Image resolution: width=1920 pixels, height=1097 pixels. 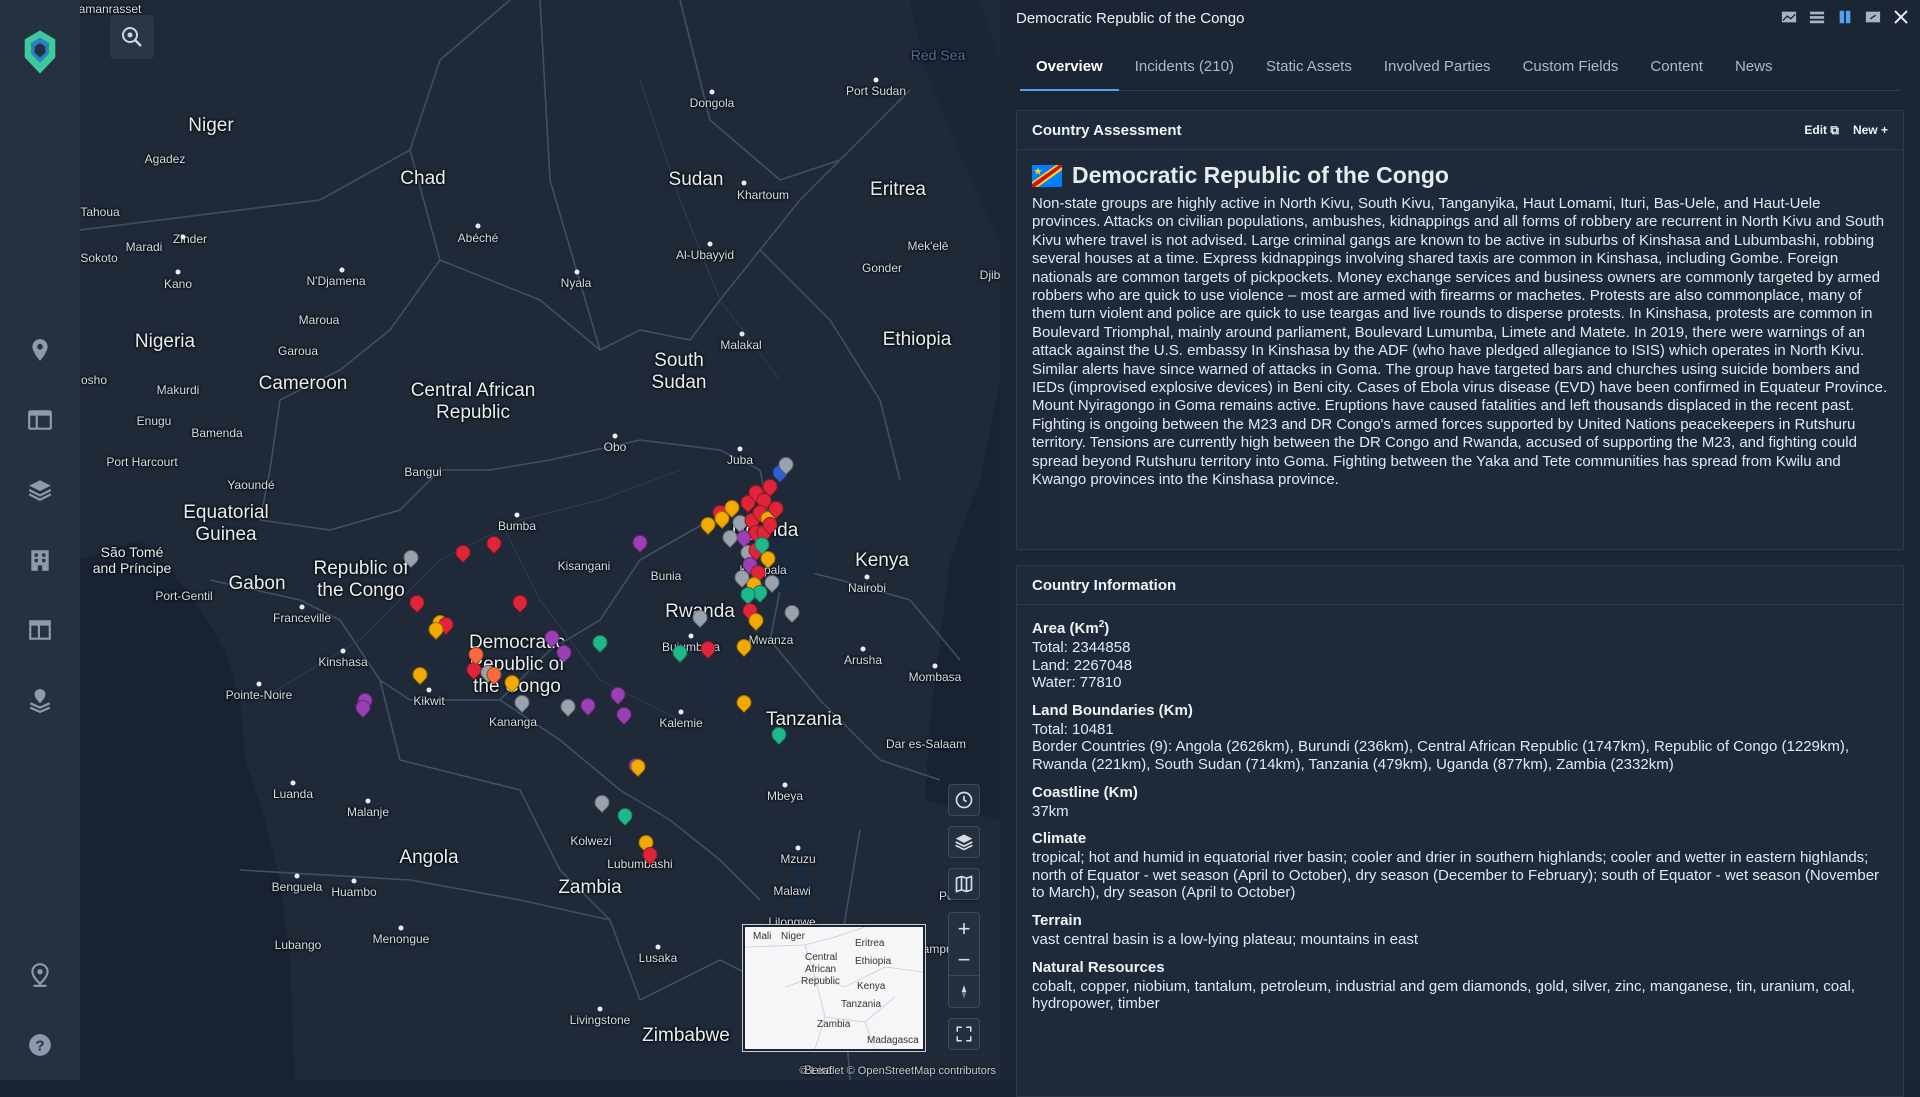 I want to click on fullscreen-button, so click(x=964, y=1034).